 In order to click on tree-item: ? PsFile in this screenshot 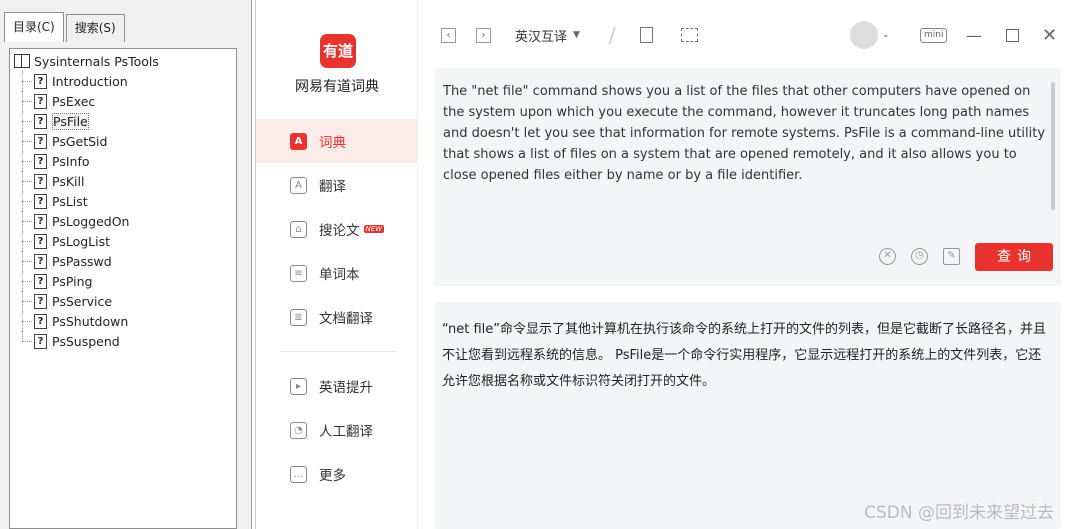, I will do `click(125, 121)`.